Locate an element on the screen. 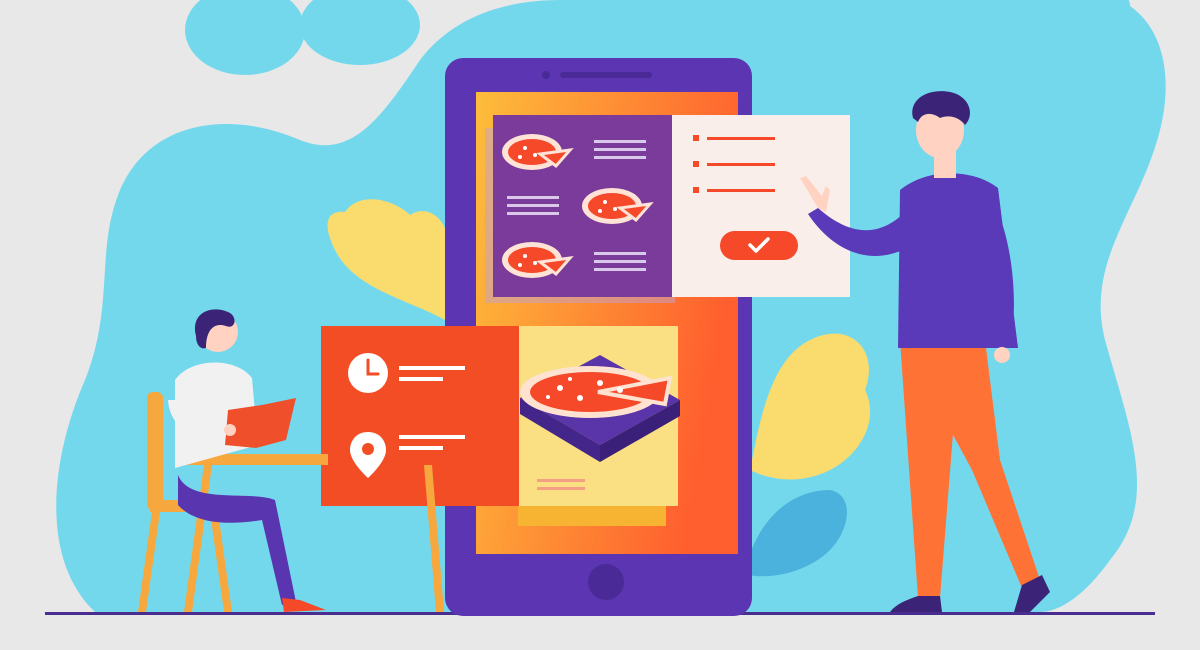 The width and height of the screenshot is (1200, 650). woman-hand is located at coordinates (230, 430).